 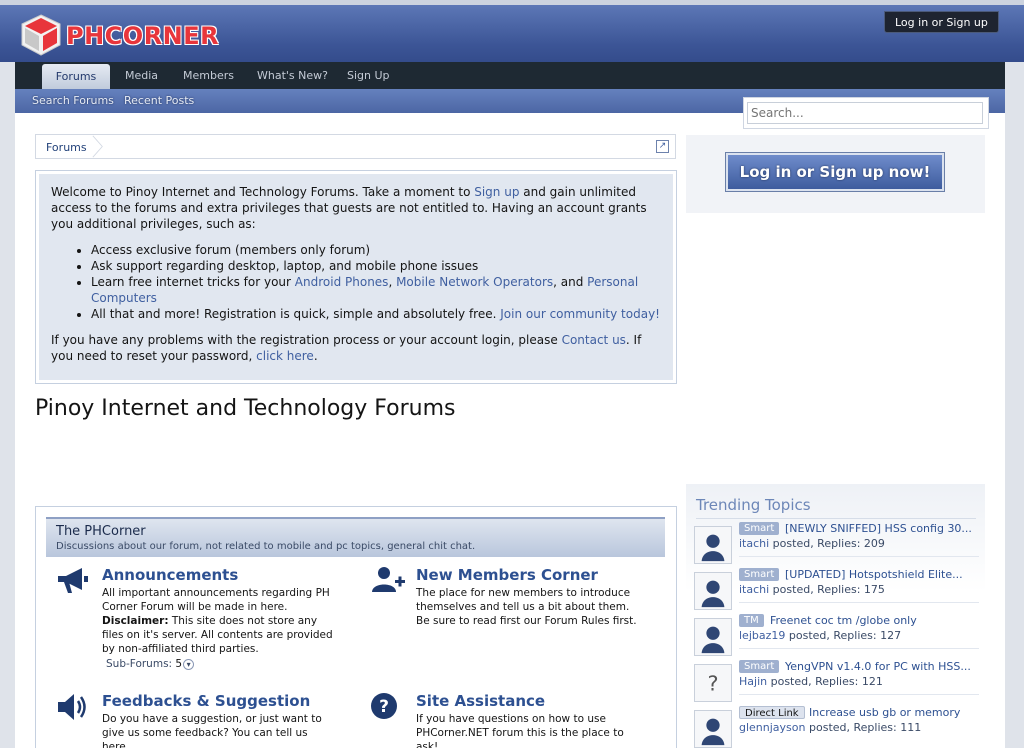 What do you see at coordinates (342, 282) in the screenshot?
I see `android-phones-link: Android Phones` at bounding box center [342, 282].